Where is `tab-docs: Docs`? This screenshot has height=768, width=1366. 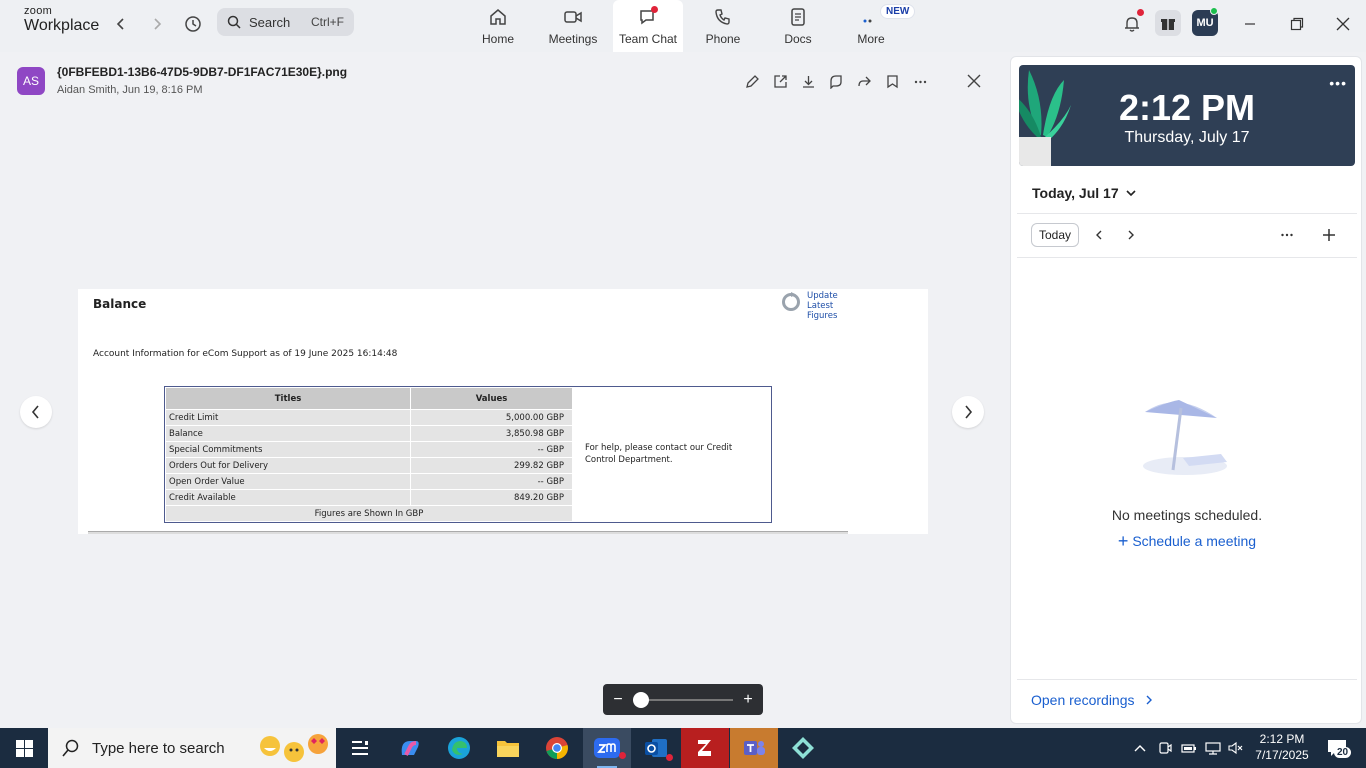
tab-docs: Docs is located at coordinates (798, 26).